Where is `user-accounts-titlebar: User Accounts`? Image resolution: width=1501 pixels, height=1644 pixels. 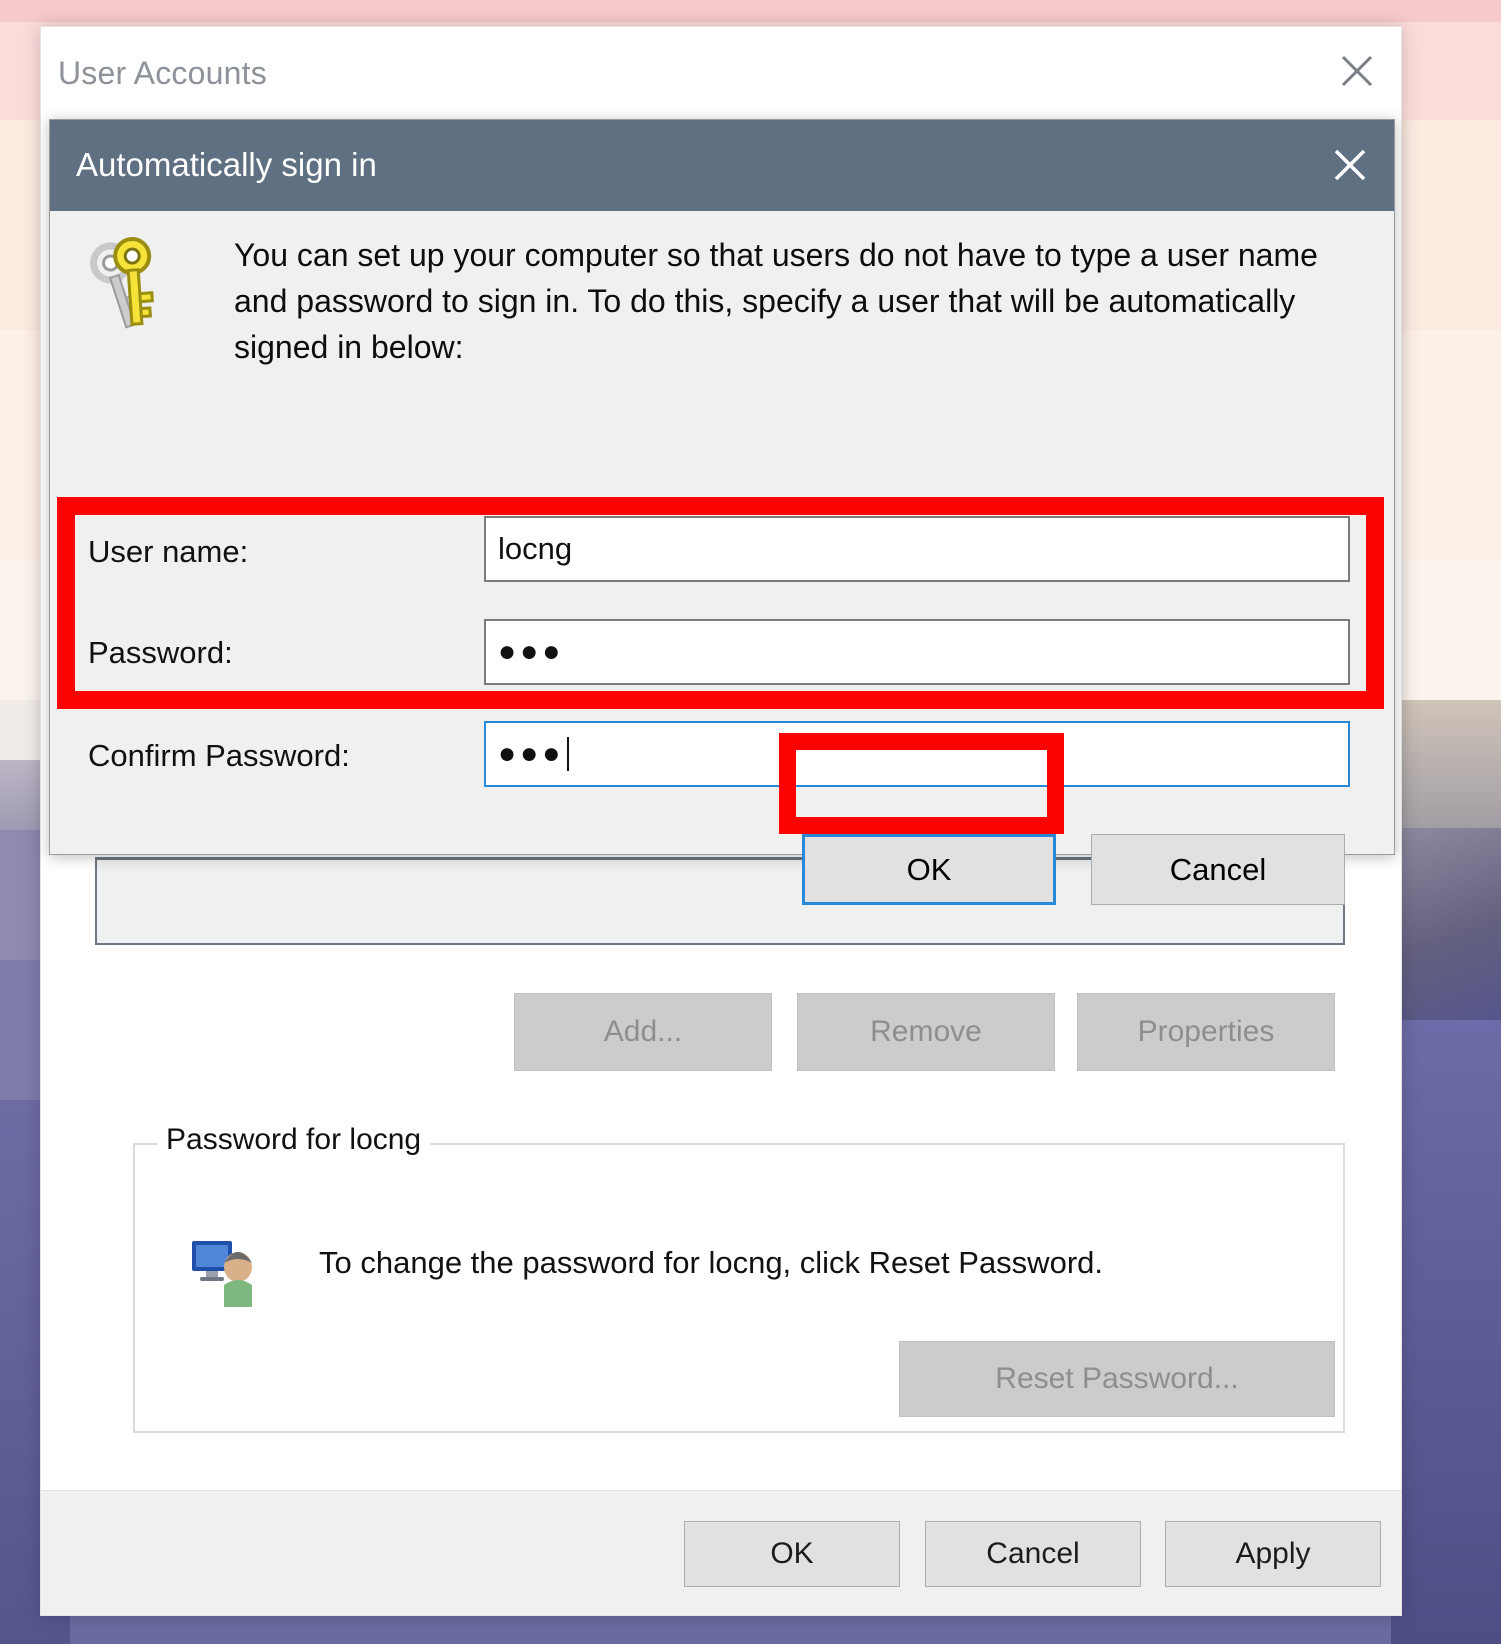 user-accounts-titlebar: User Accounts is located at coordinates (721, 70).